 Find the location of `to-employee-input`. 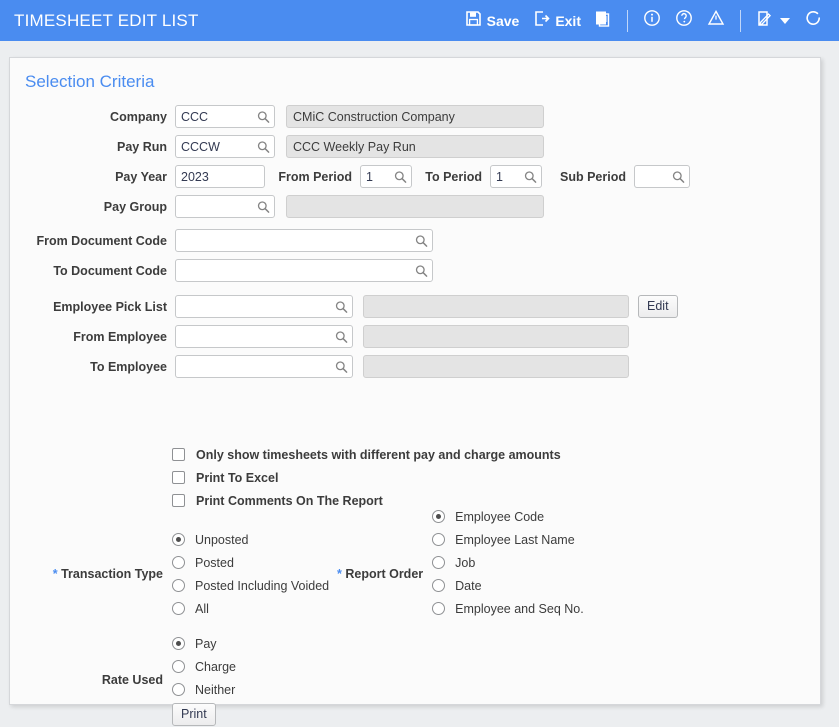

to-employee-input is located at coordinates (264, 366).